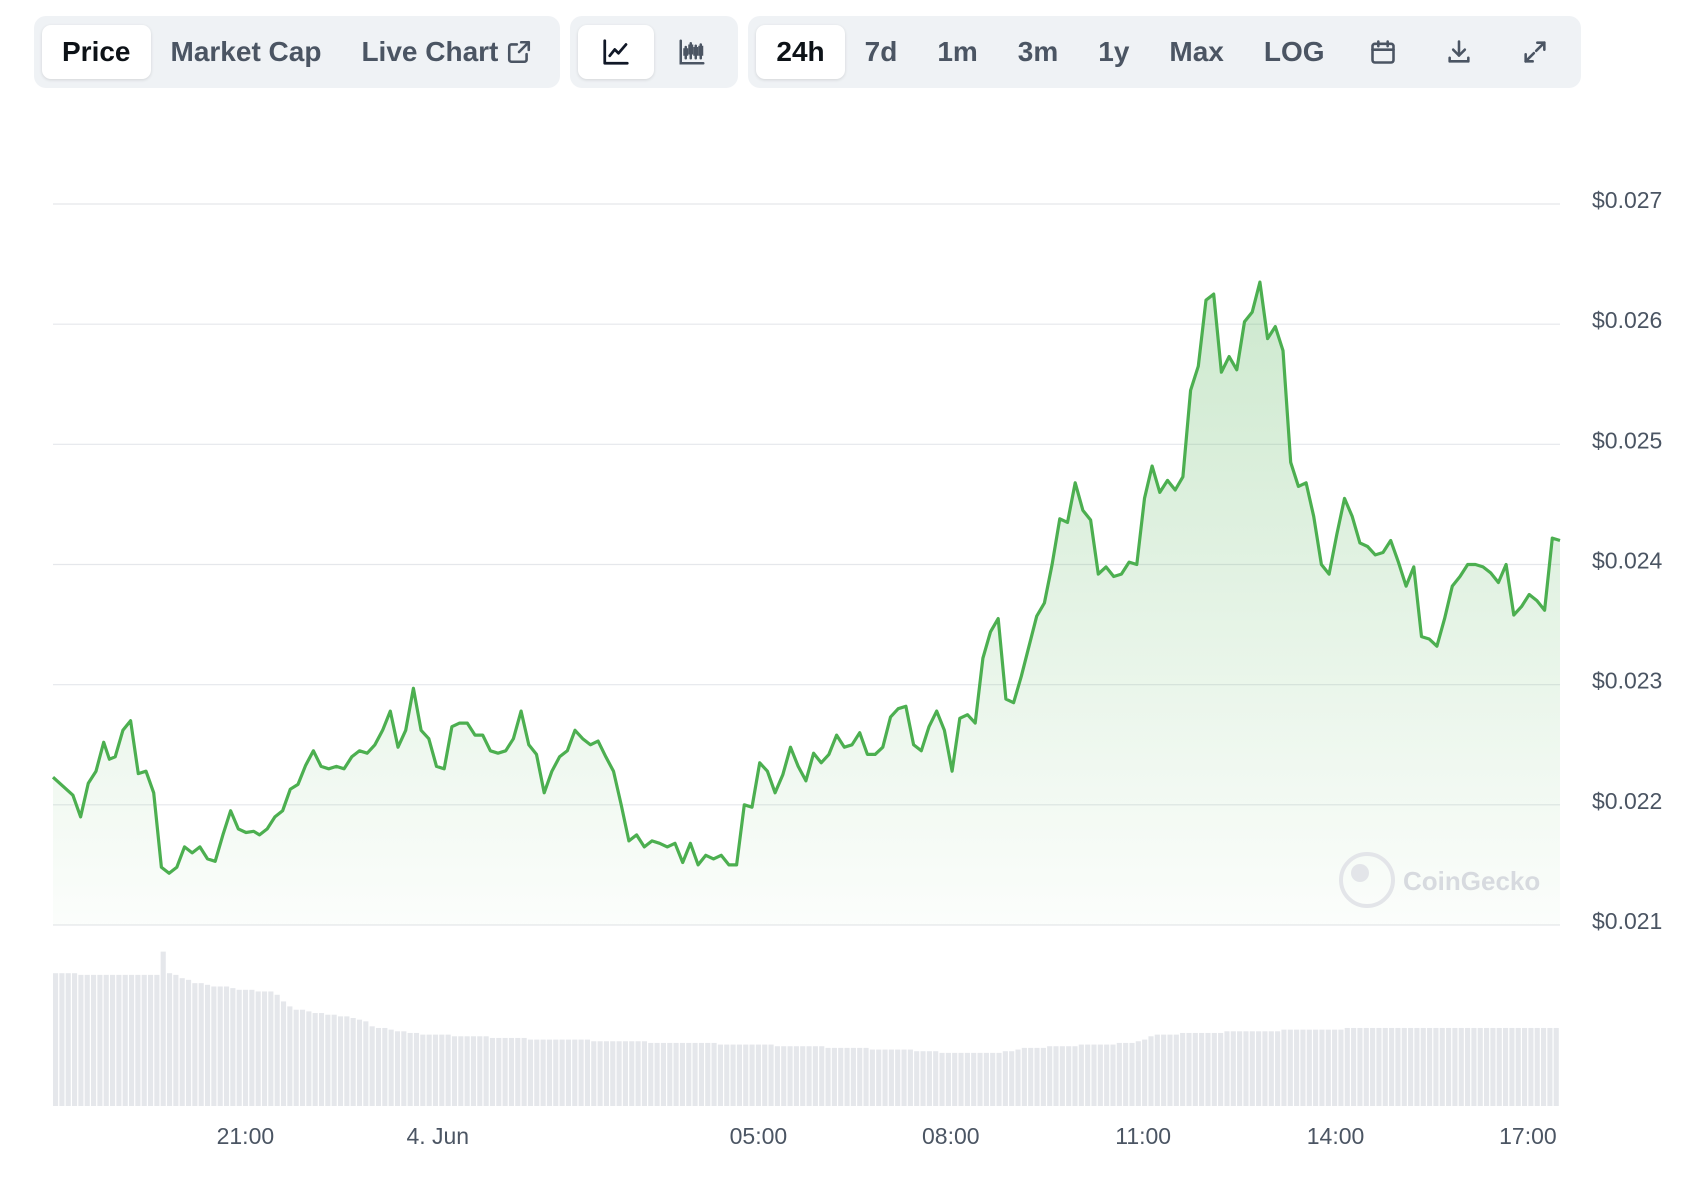 Image resolution: width=1704 pixels, height=1180 pixels. I want to click on x-axis-labels: 21:00 4. Jun 05:00 08:00 11:00 14:00 17:00, so click(887, 1136).